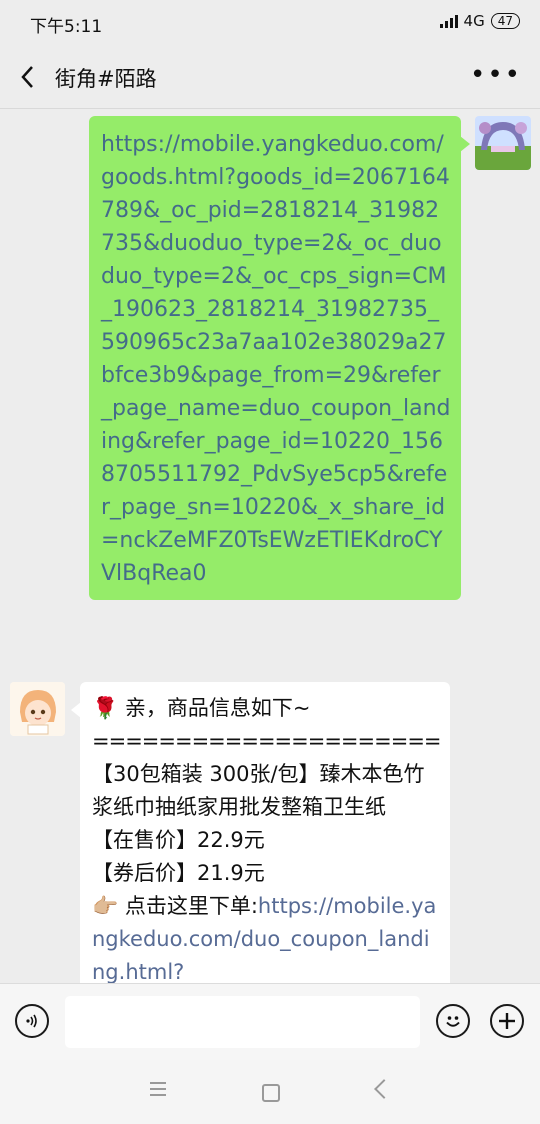  What do you see at coordinates (66, 27) in the screenshot?
I see `status-time: 下午5:11` at bounding box center [66, 27].